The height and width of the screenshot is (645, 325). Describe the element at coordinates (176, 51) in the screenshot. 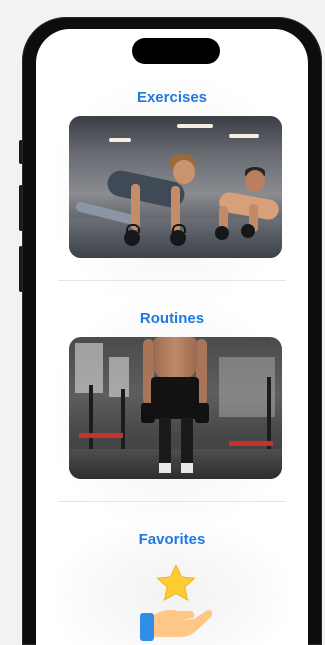

I see `dynamic-island` at that location.